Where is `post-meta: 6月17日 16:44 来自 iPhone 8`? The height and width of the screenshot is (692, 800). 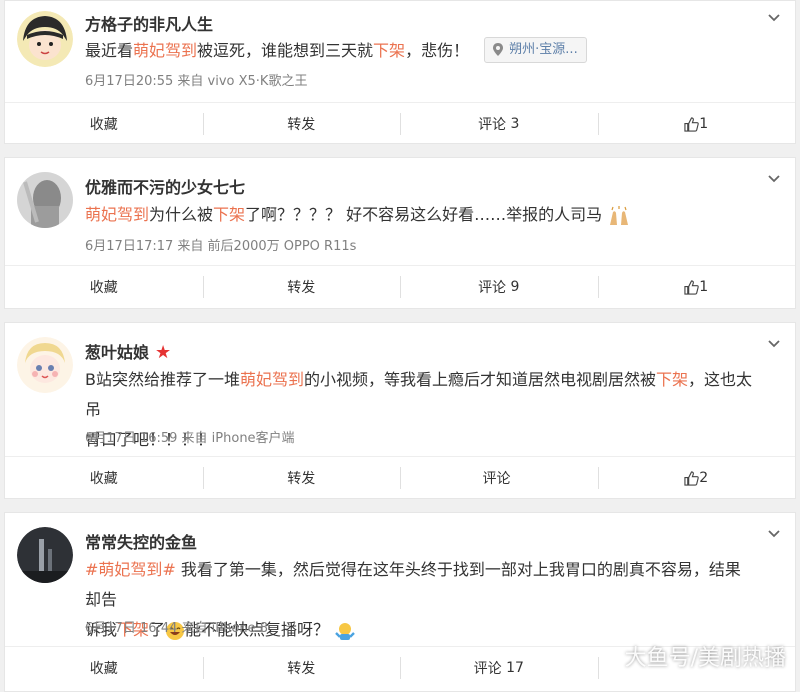 post-meta: 6月17日 16:44 来自 iPhone 8 is located at coordinates (176, 628).